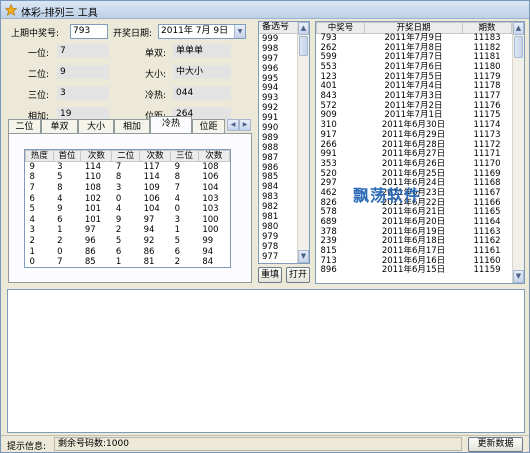 The height and width of the screenshot is (453, 530). I want to click on candidate-item: 990, so click(278, 128).